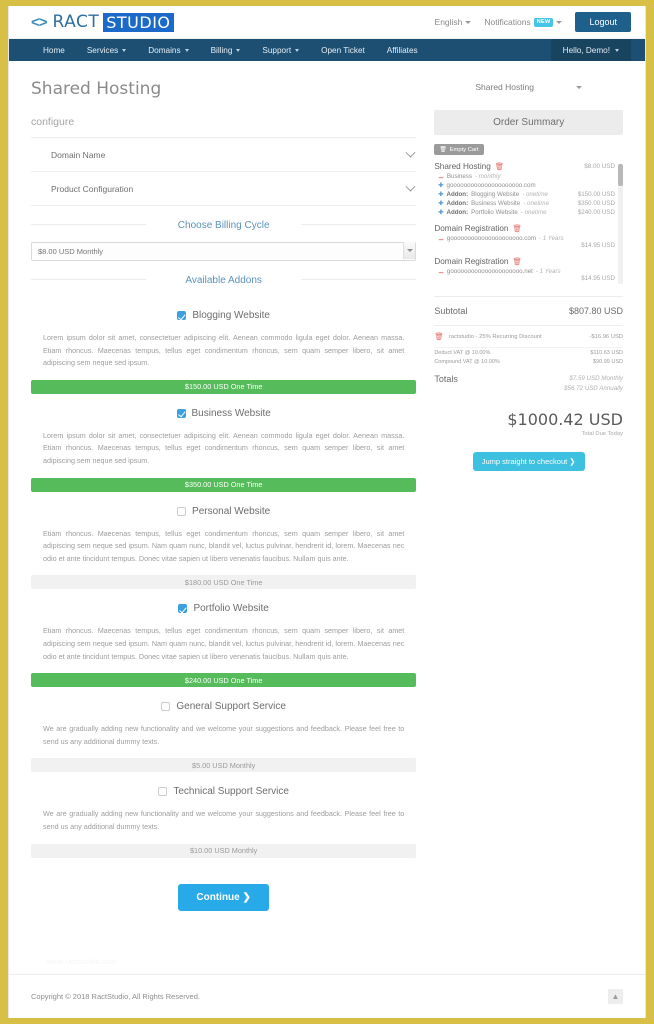  I want to click on cart-item-subamount: $14.95 USD, so click(598, 245).